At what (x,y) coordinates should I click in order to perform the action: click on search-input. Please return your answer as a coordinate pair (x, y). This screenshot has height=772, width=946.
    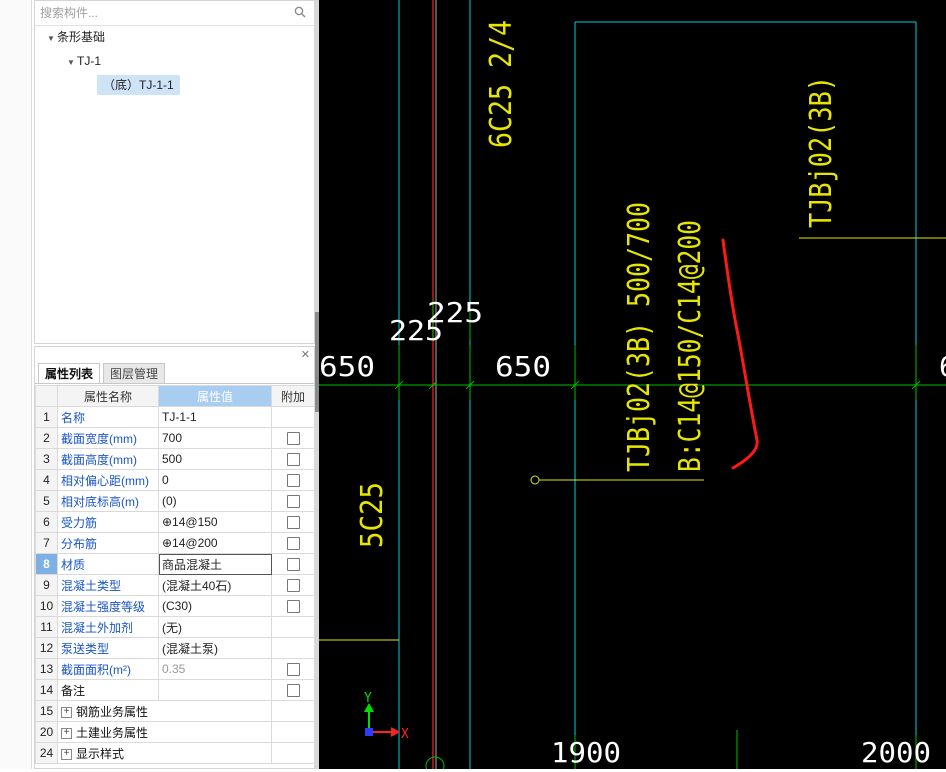
    Looking at the image, I should click on (165, 13).